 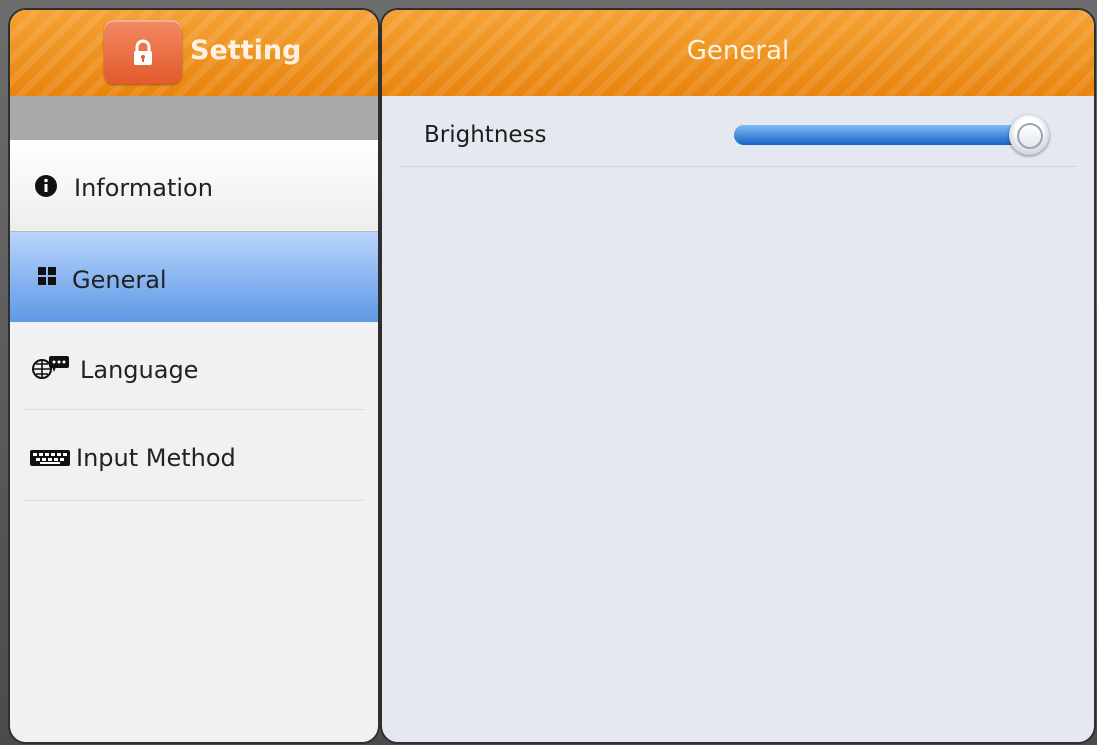 What do you see at coordinates (246, 50) in the screenshot?
I see `app-title: Setting` at bounding box center [246, 50].